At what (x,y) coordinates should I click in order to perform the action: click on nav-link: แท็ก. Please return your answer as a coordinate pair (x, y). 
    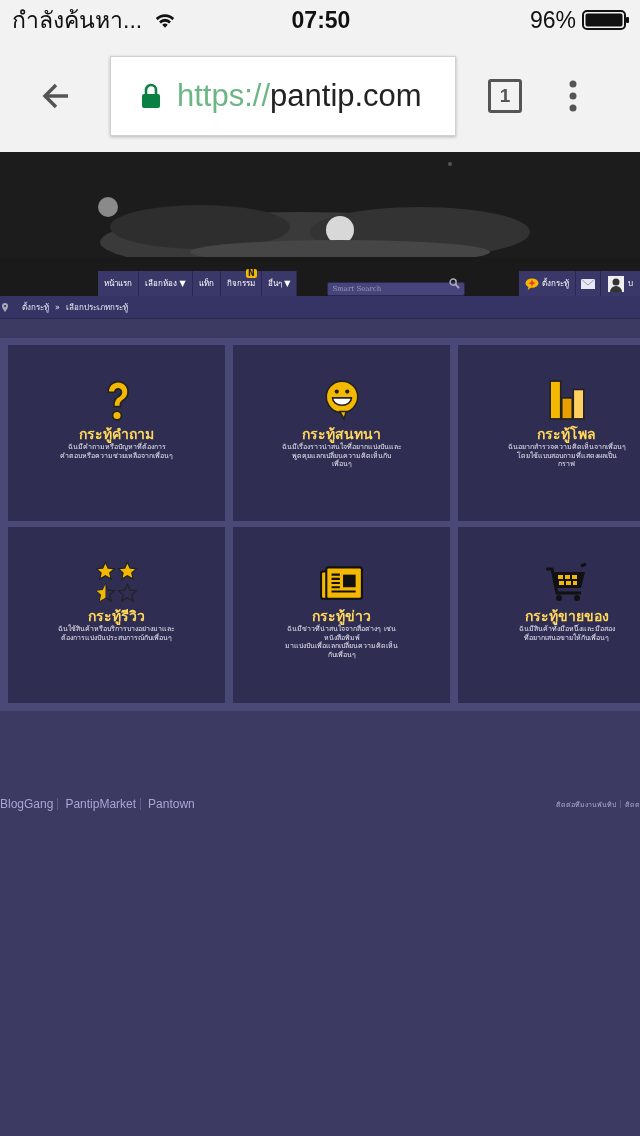
    Looking at the image, I should click on (206, 283).